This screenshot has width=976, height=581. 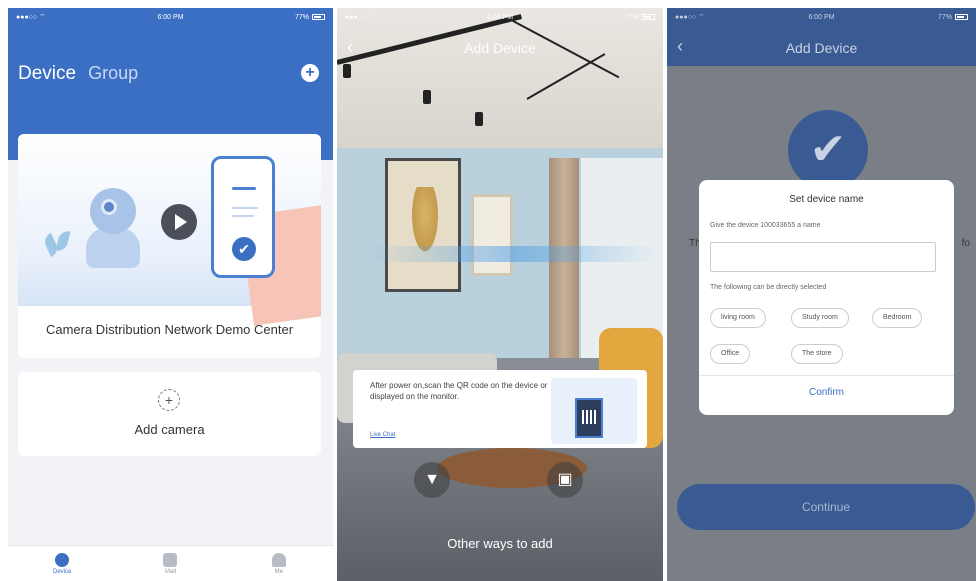 What do you see at coordinates (768, 287) in the screenshot?
I see `dialog-hint: The following can be directly selected` at bounding box center [768, 287].